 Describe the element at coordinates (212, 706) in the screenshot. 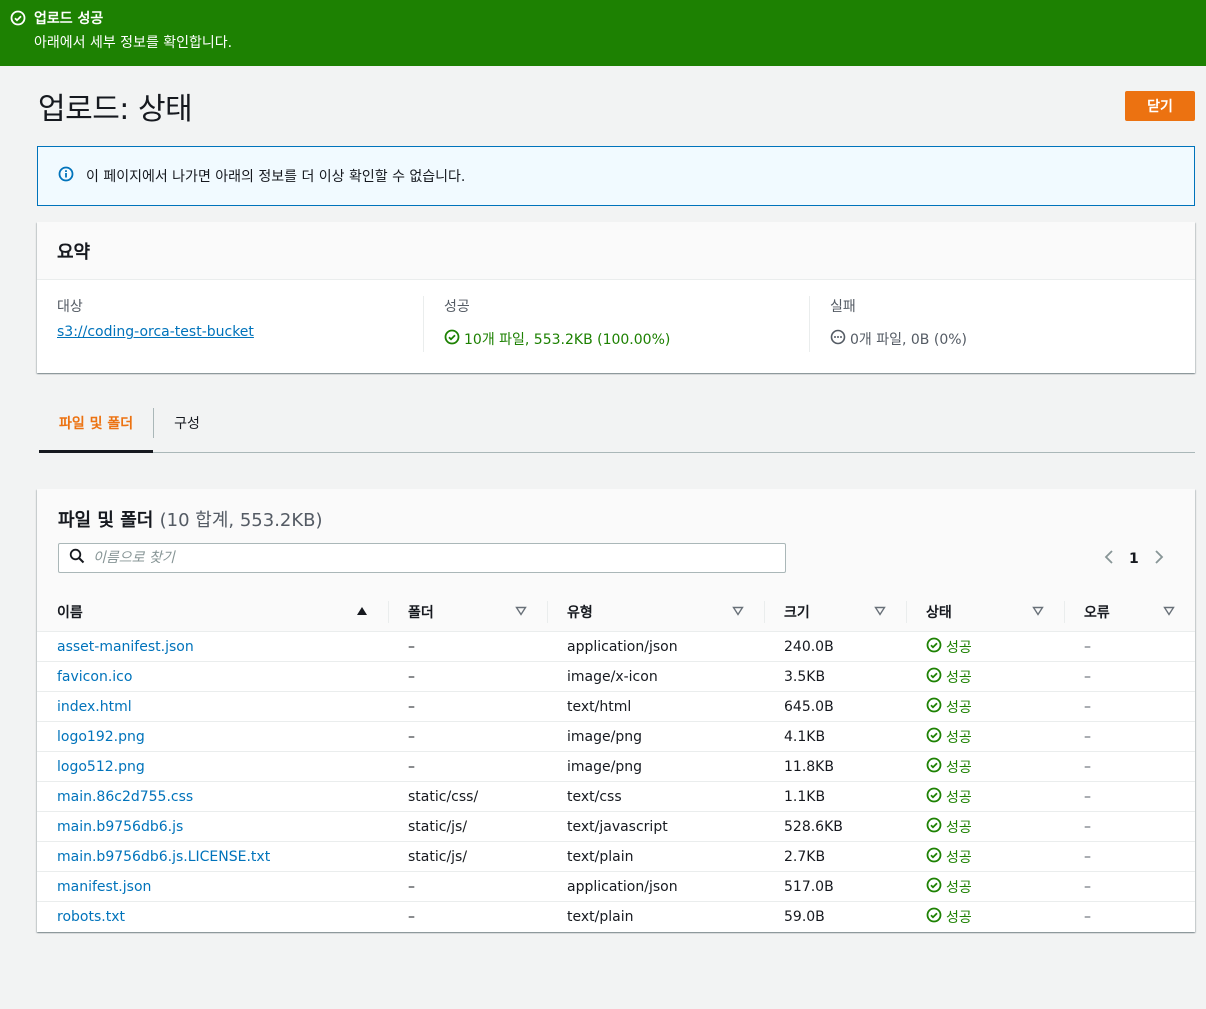

I see `cell-name: index.html` at that location.